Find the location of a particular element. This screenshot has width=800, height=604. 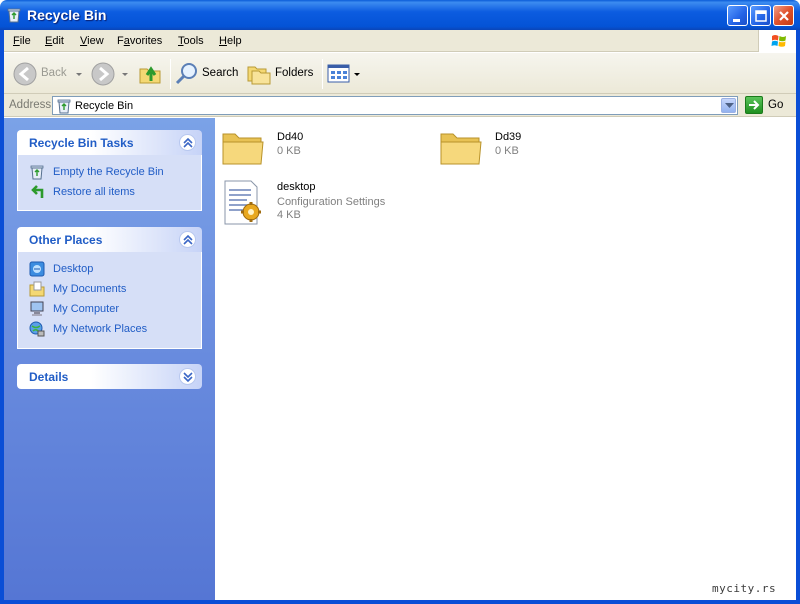

panel-header: Recycle Bin Tasks is located at coordinates (109, 142).